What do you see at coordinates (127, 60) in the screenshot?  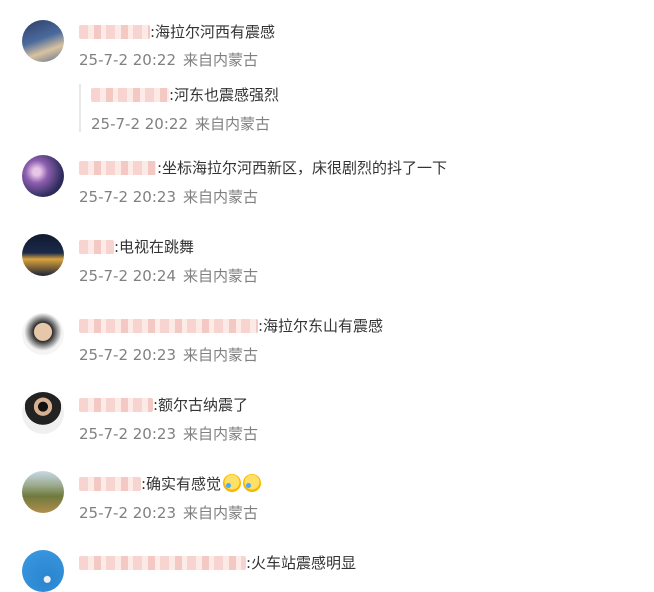 I see `comment-date: 25-7-2 20:22` at bounding box center [127, 60].